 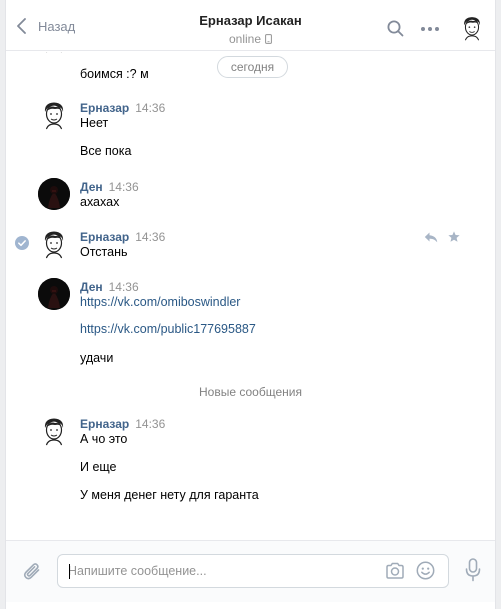 What do you see at coordinates (69, 571) in the screenshot?
I see `text-caret` at bounding box center [69, 571].